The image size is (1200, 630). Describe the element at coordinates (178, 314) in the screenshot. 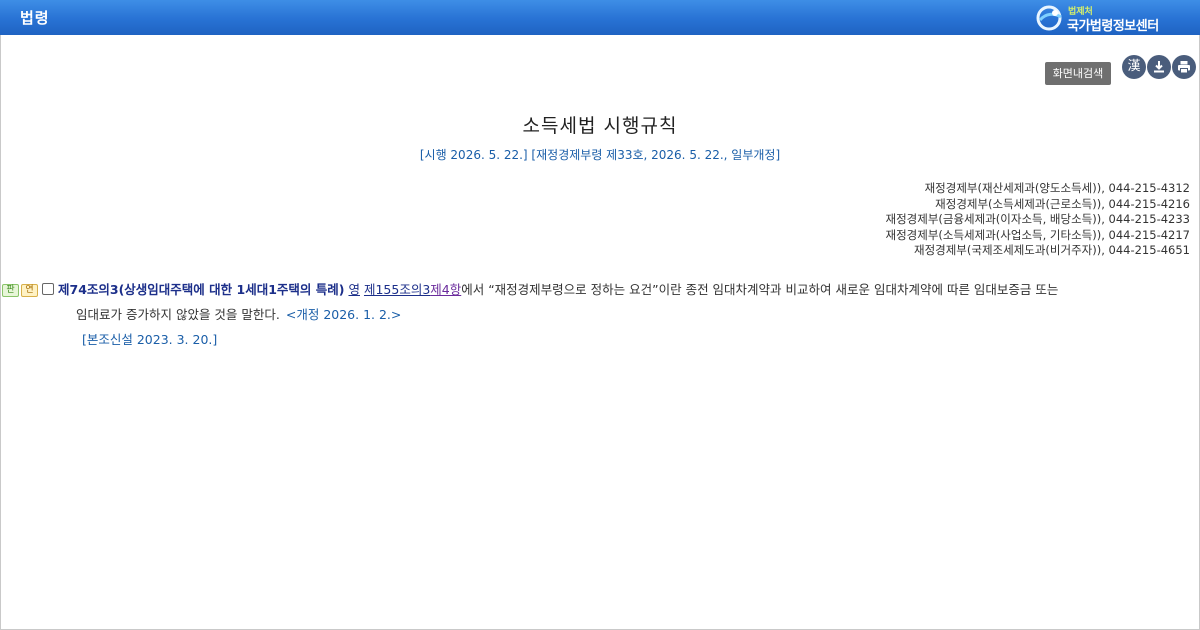

I see `article-body-text: 임대료가 증가하지 않았을 것을 말한다.` at that location.